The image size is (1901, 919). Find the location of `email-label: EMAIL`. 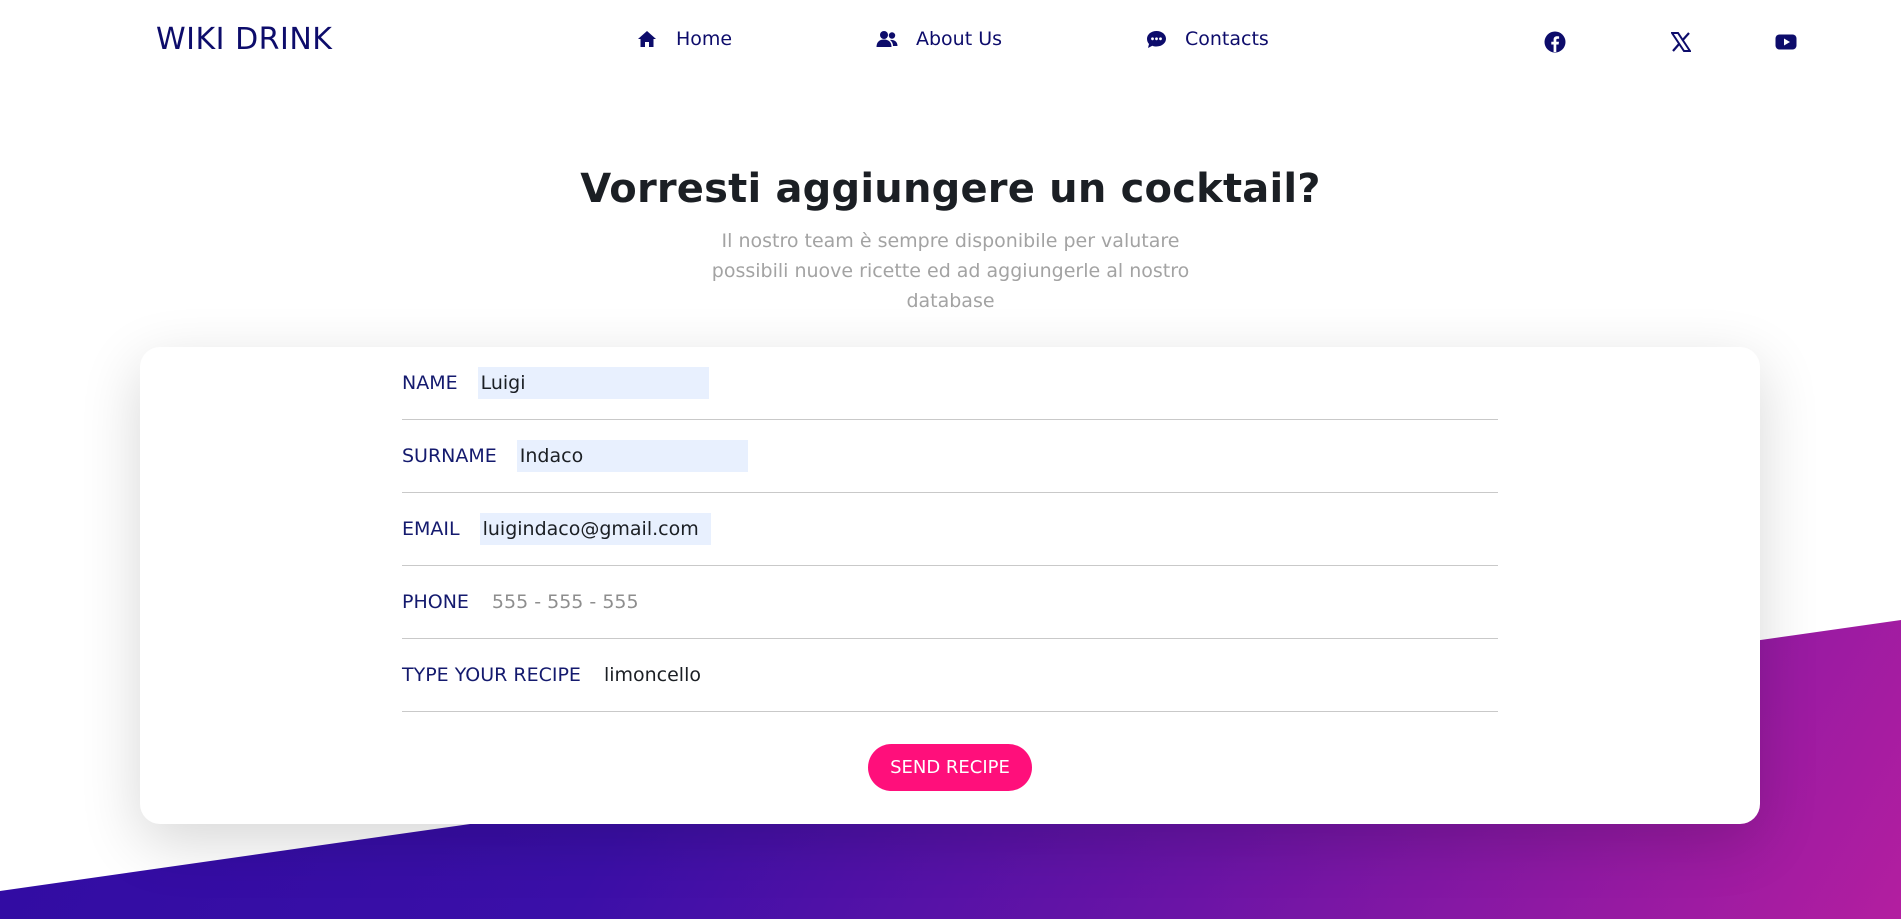

email-label: EMAIL is located at coordinates (431, 529).